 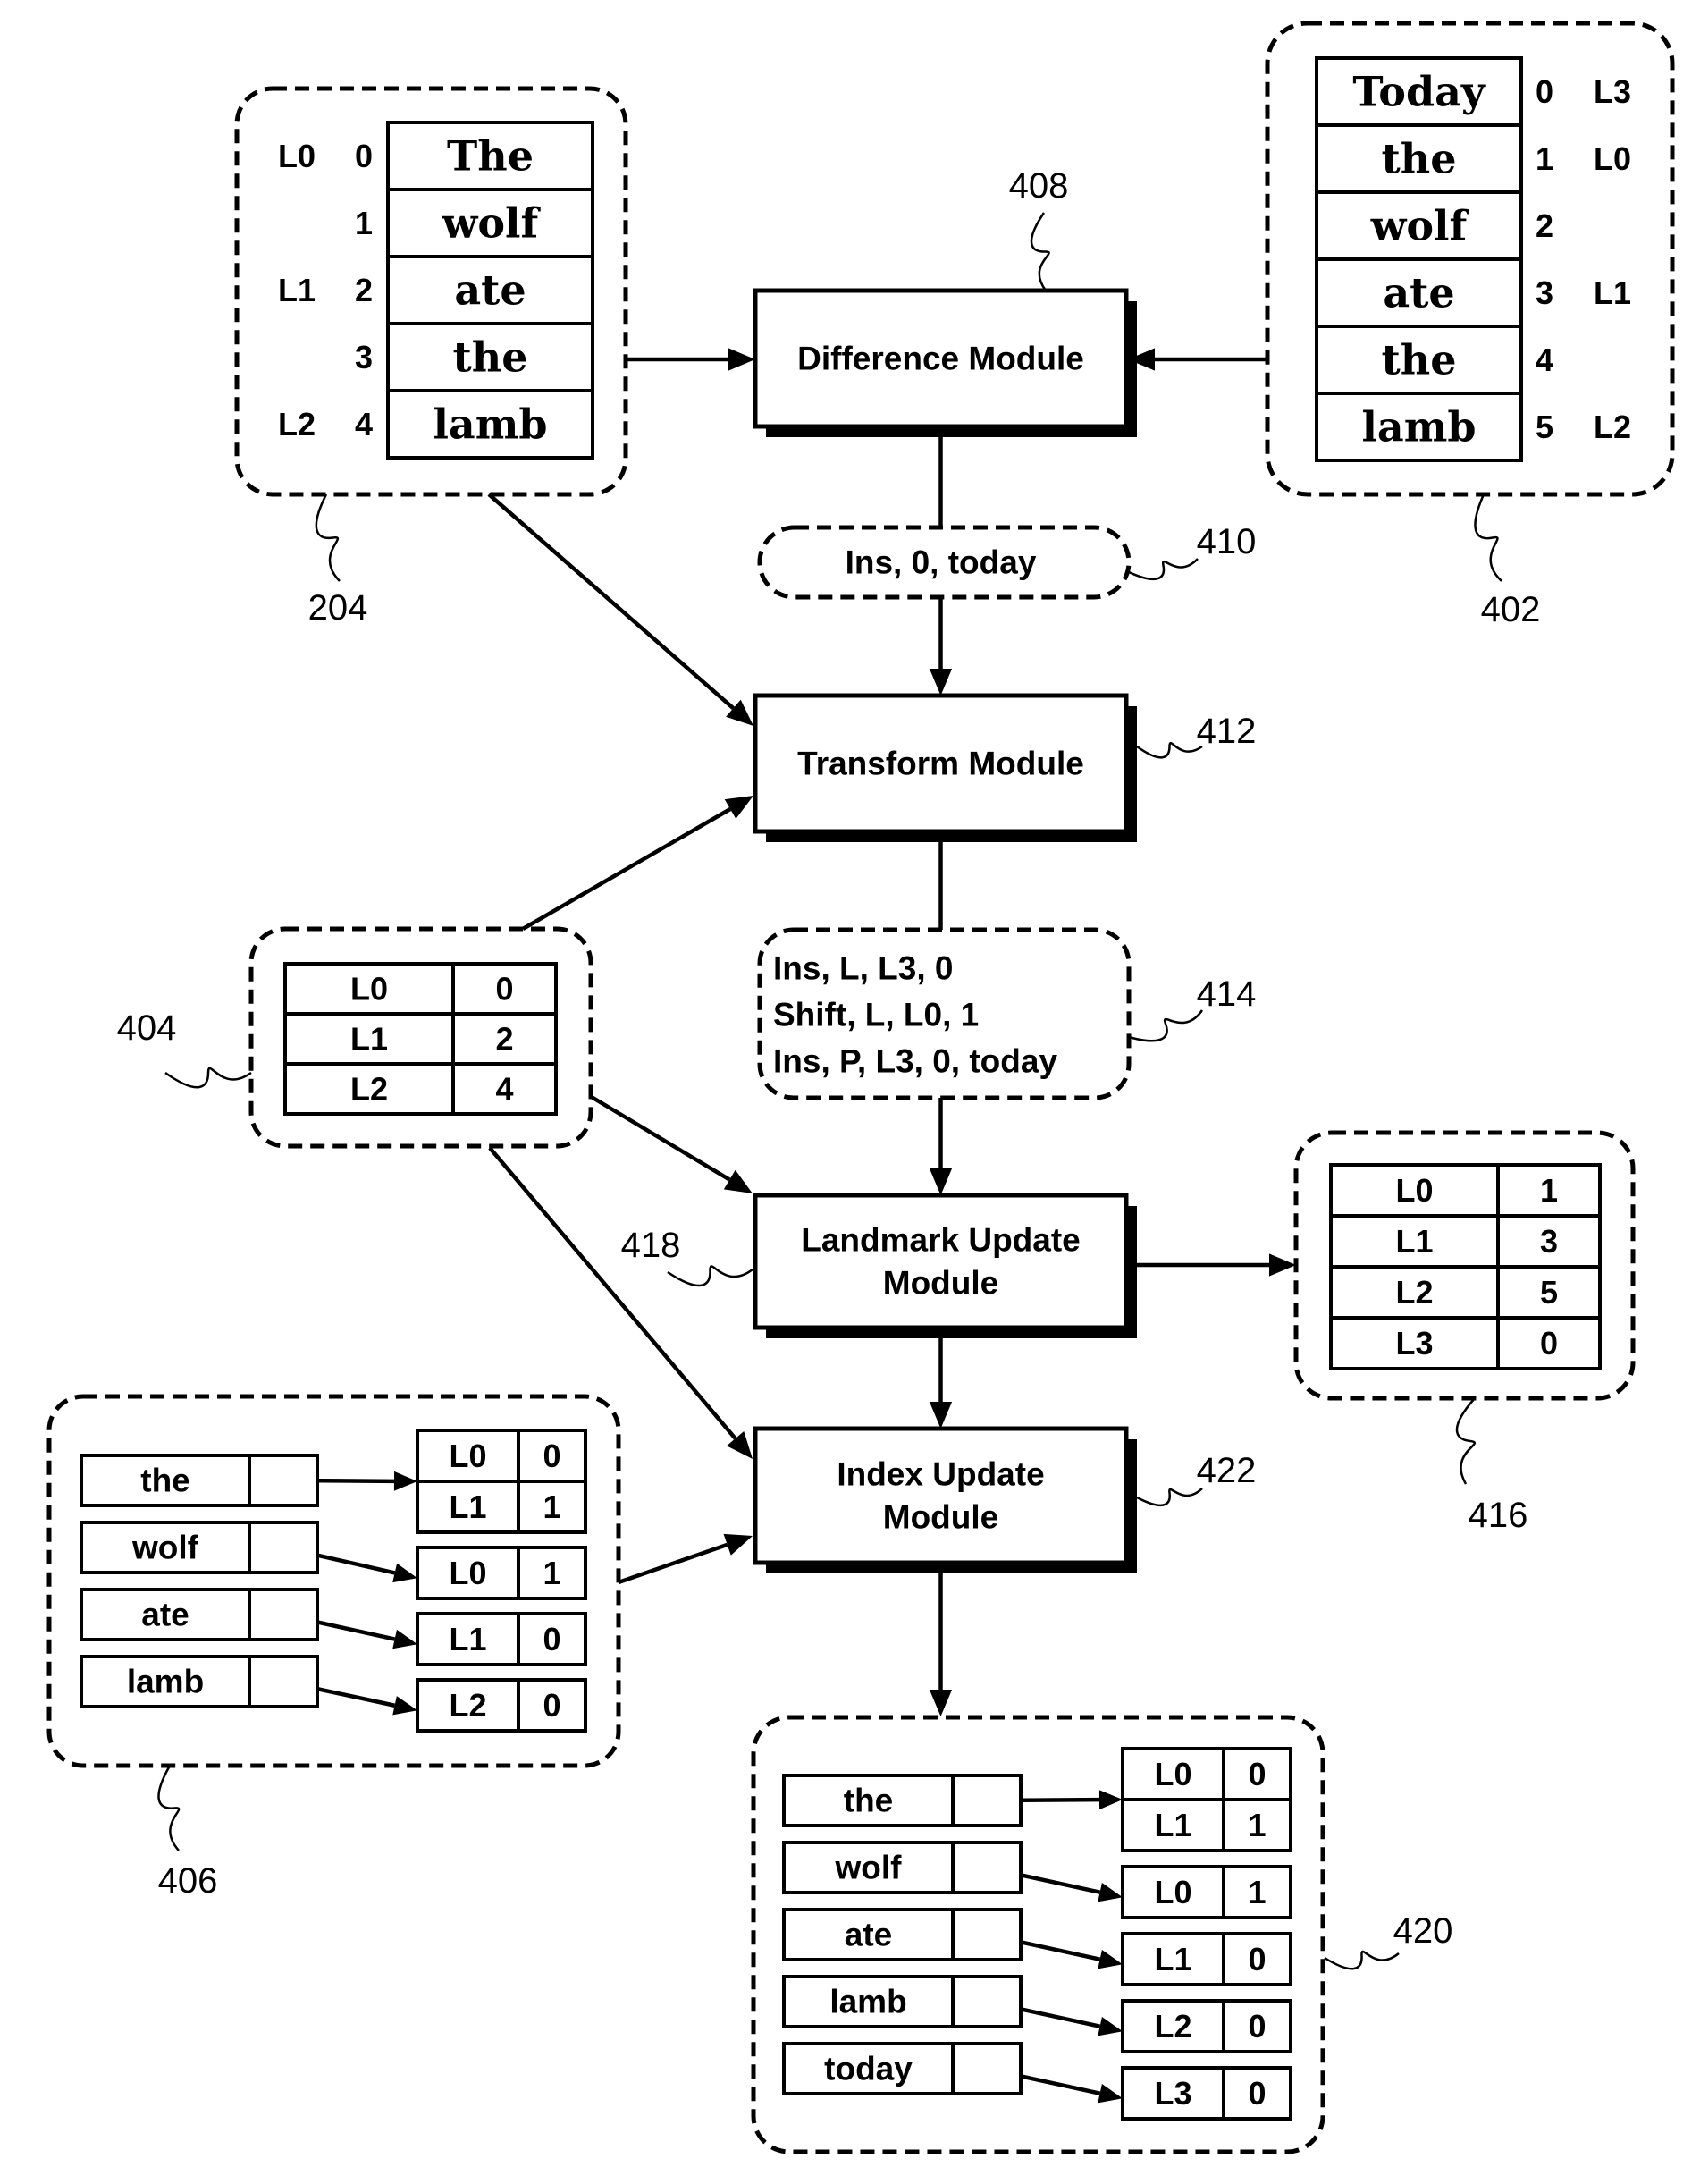 I want to click on landmark-before-value: 2, so click(x=504, y=1039).